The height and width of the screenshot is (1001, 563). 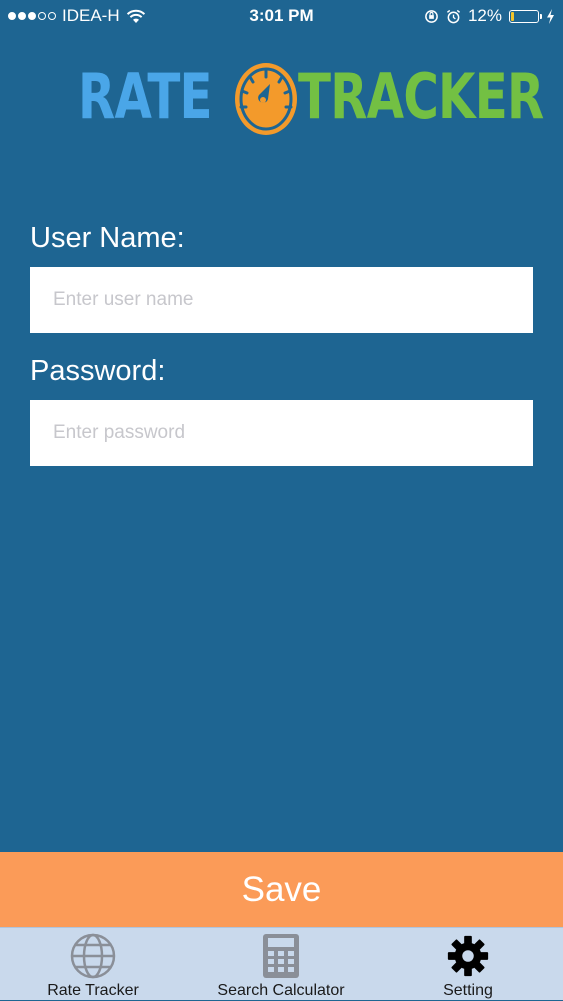 What do you see at coordinates (281, 16) in the screenshot?
I see `status-bar: IDEA-H 3:01 PM 12%` at bounding box center [281, 16].